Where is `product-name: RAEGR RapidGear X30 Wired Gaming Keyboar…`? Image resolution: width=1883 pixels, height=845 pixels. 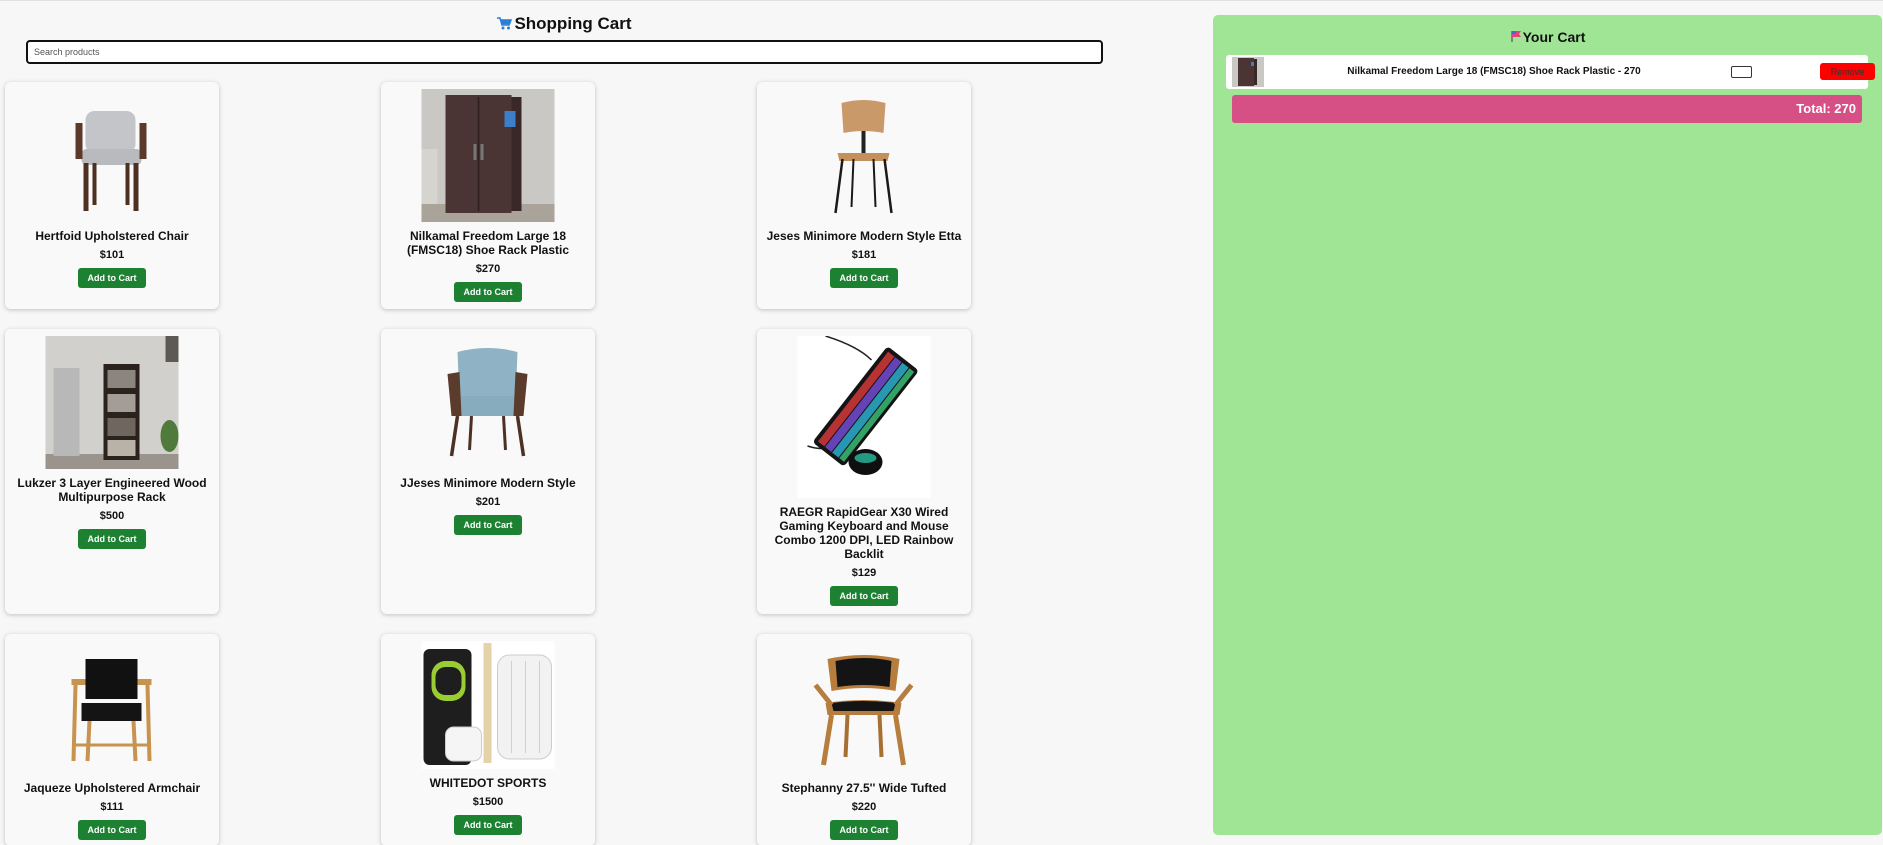 product-name: RAEGR RapidGear X30 Wired Gaming Keyboar… is located at coordinates (864, 533).